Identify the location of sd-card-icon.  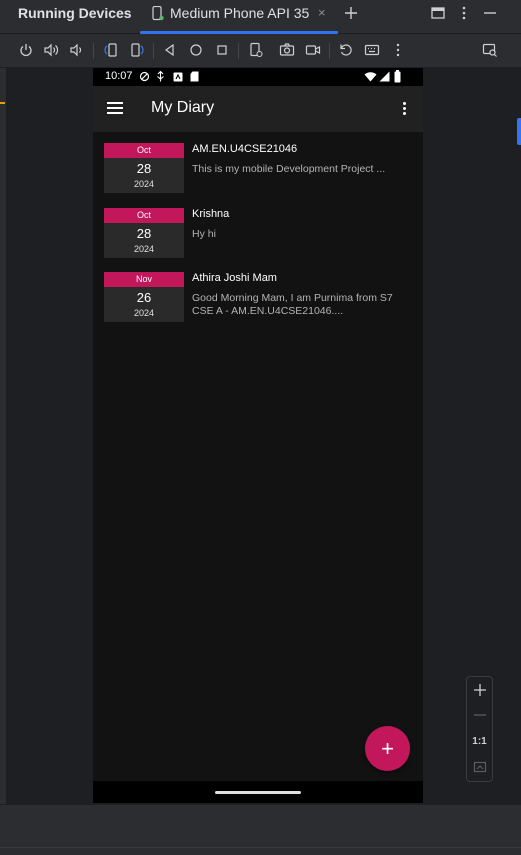
(194, 76).